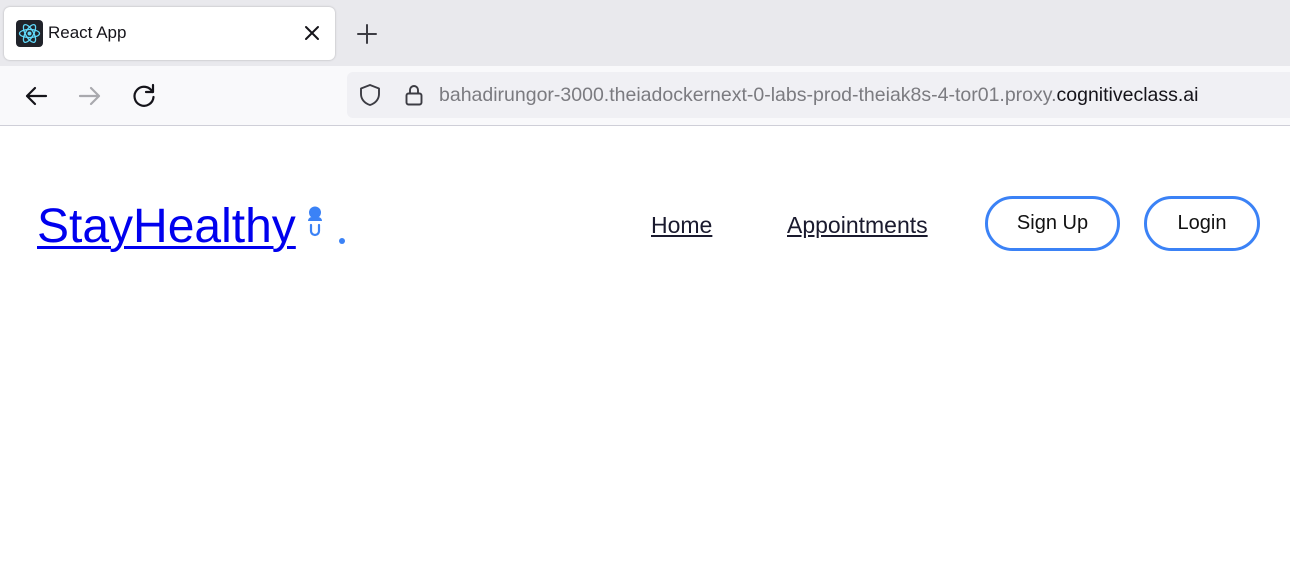  Describe the element at coordinates (367, 34) in the screenshot. I see `plus-icon` at that location.